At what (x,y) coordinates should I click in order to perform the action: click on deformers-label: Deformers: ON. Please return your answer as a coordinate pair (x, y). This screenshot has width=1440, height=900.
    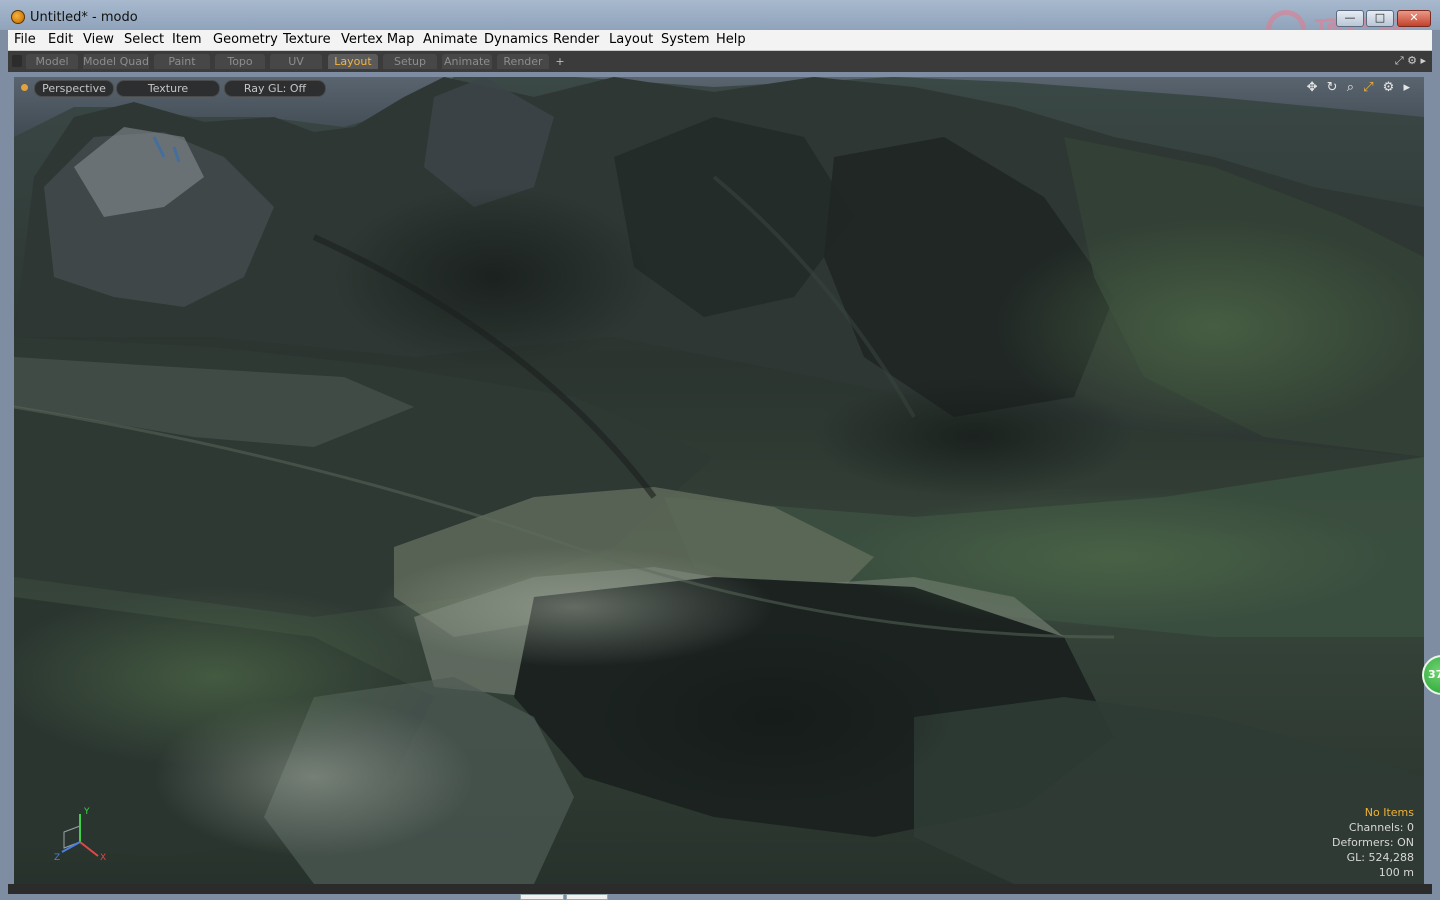
    Looking at the image, I should click on (1373, 842).